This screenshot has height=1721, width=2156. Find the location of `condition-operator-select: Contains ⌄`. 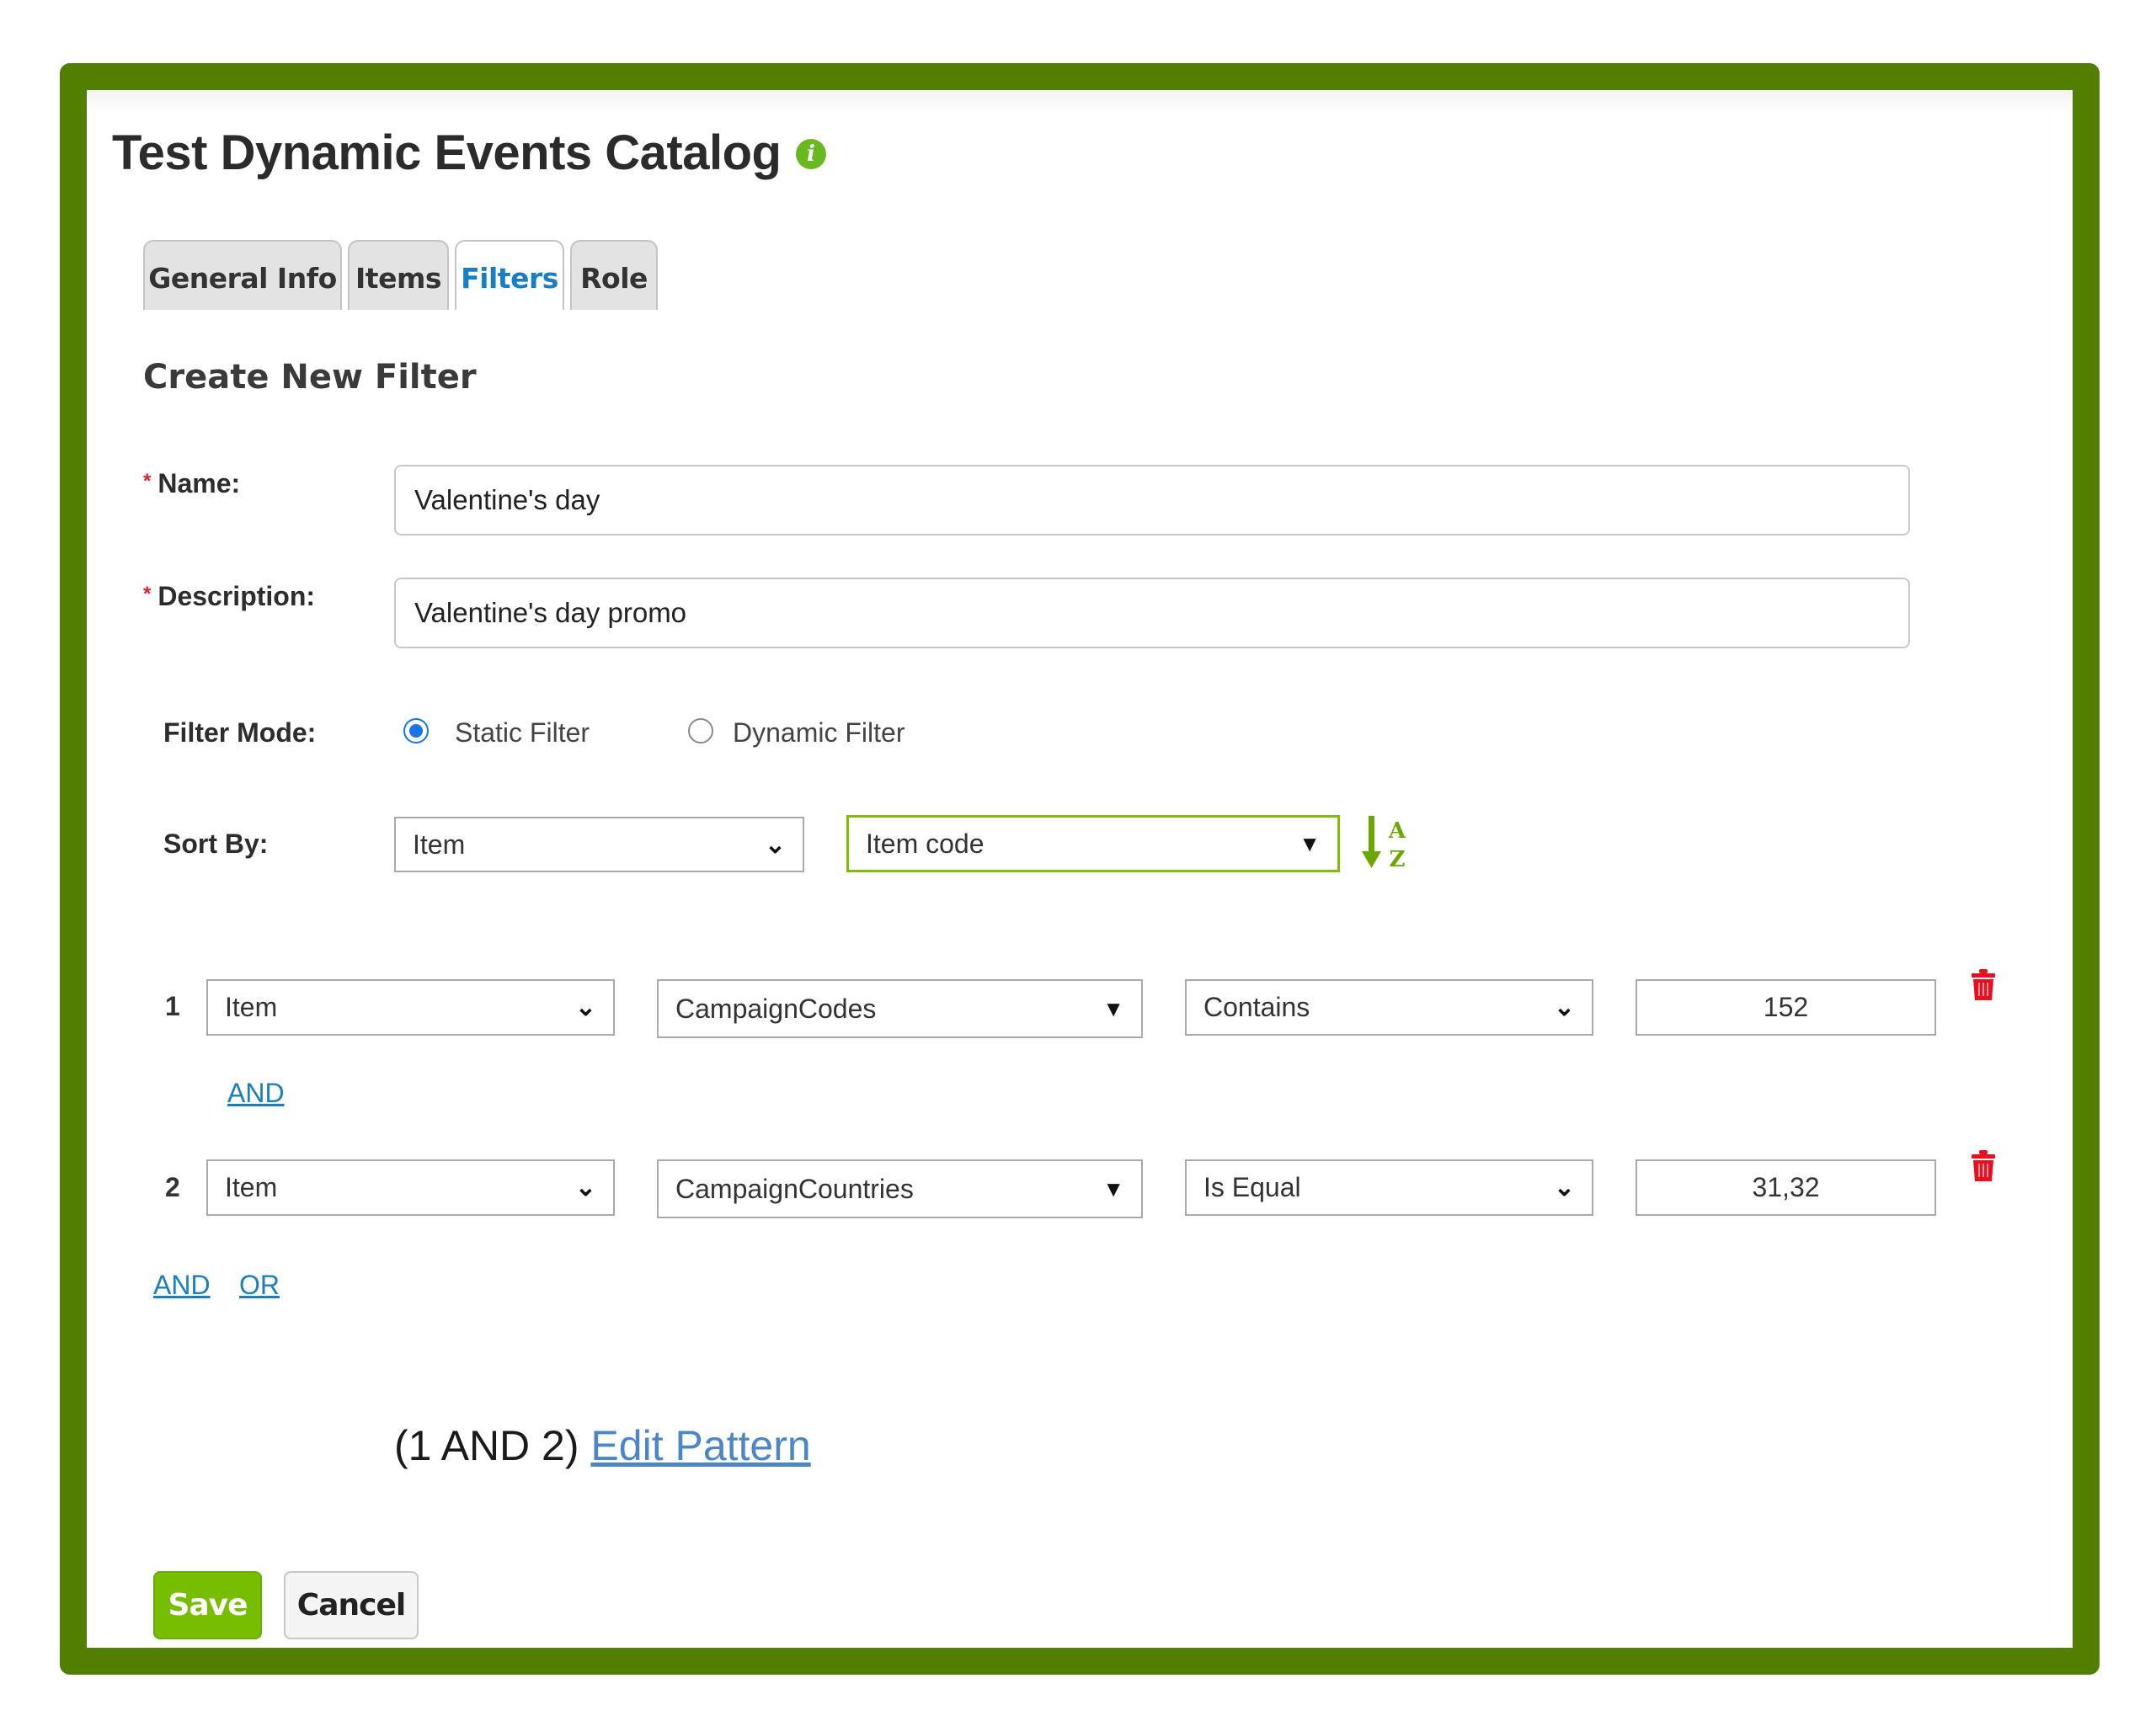

condition-operator-select: Contains ⌄ is located at coordinates (1389, 1007).